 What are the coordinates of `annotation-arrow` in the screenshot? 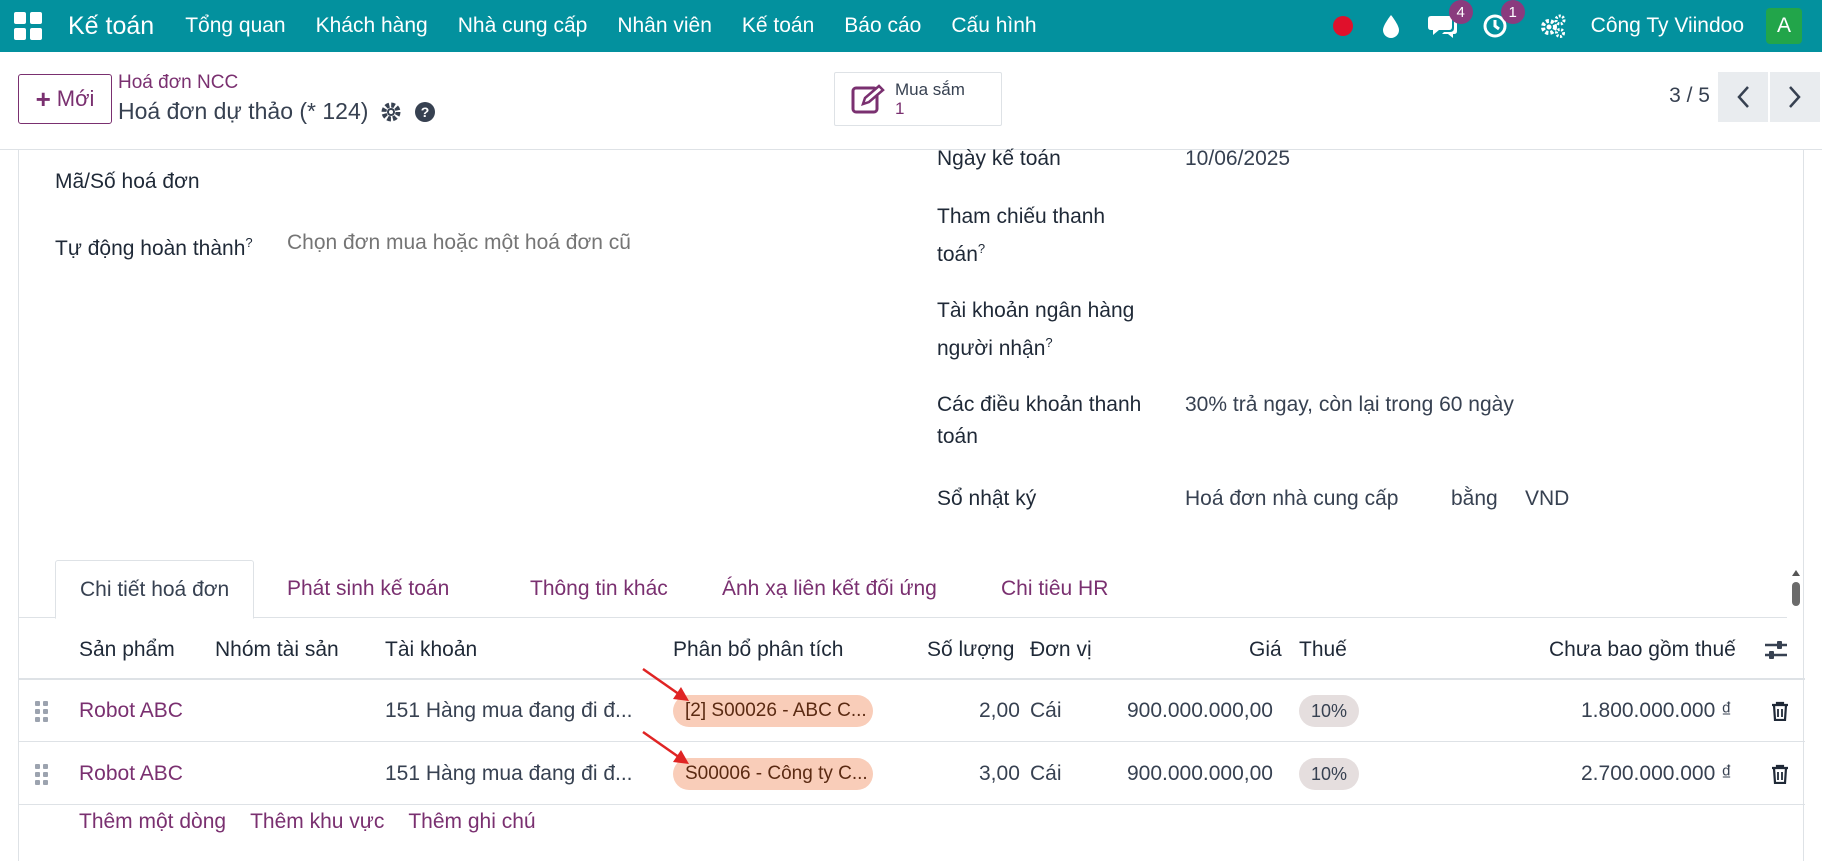 It's located at (665, 747).